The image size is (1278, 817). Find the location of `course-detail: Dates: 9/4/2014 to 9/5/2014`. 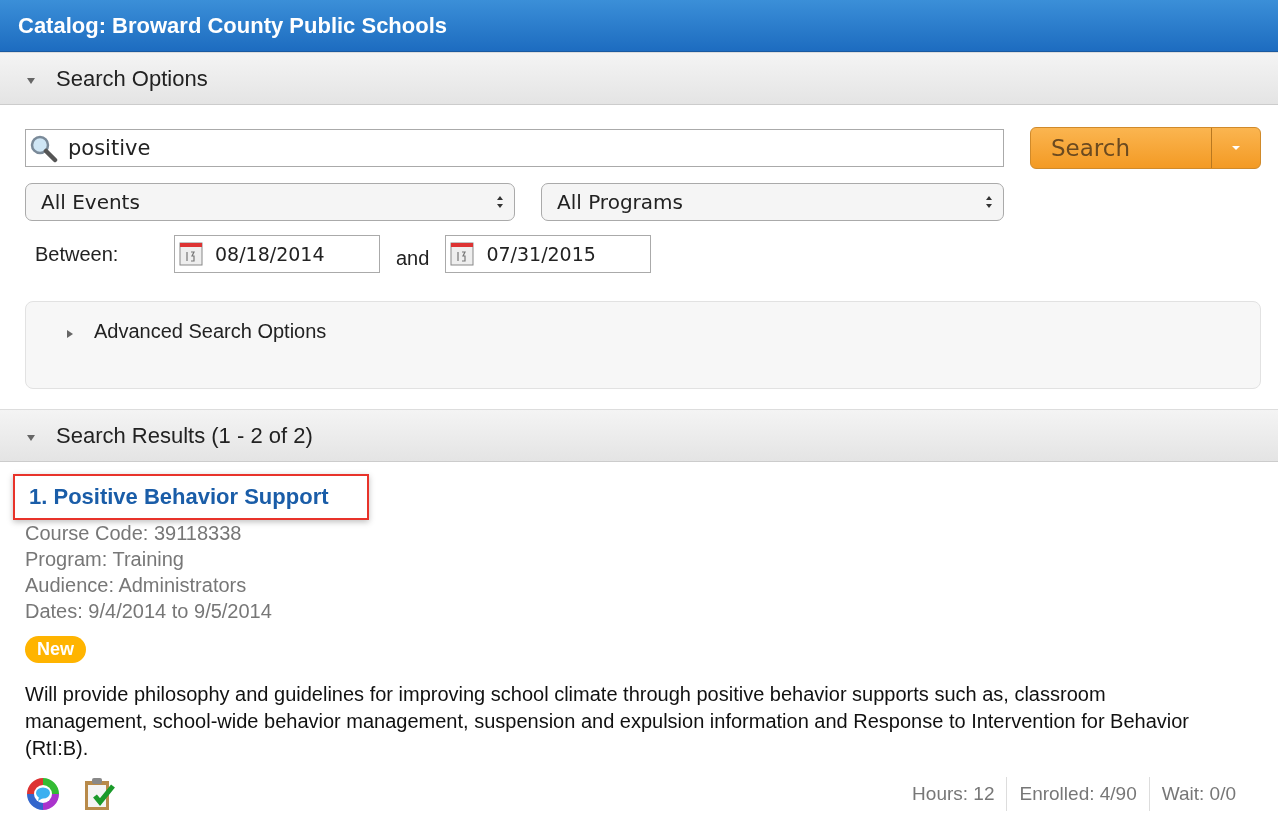

course-detail: Dates: 9/4/2014 to 9/5/2014 is located at coordinates (149, 611).